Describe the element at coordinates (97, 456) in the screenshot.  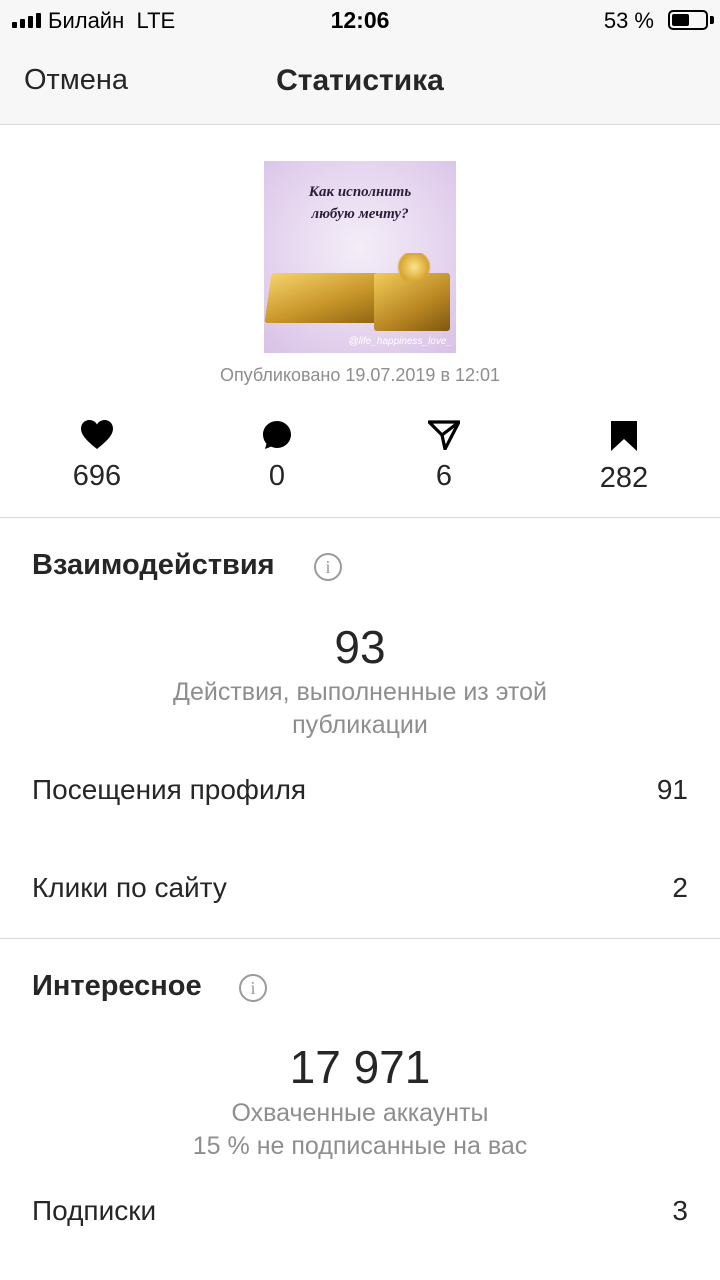
I see `metric-likes: 696` at that location.